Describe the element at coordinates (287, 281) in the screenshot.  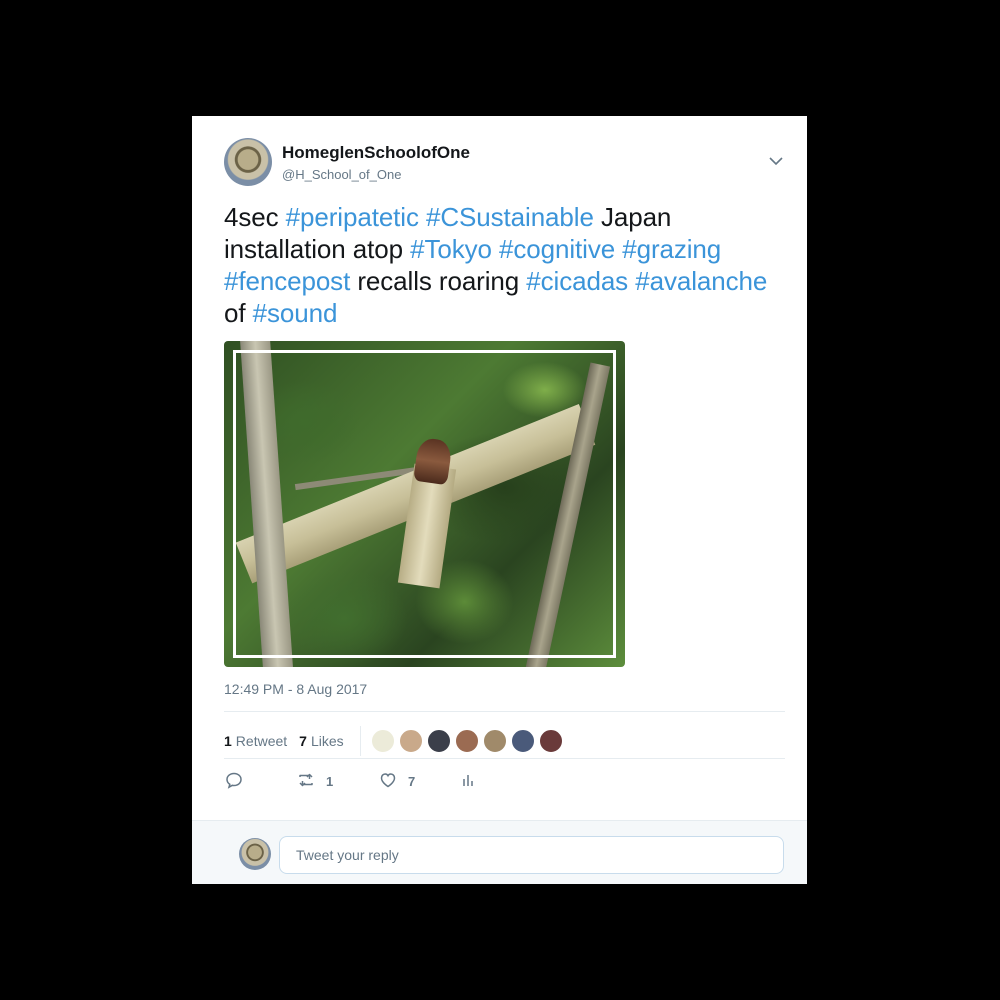
I see `hashtag-link: #fencepost` at that location.